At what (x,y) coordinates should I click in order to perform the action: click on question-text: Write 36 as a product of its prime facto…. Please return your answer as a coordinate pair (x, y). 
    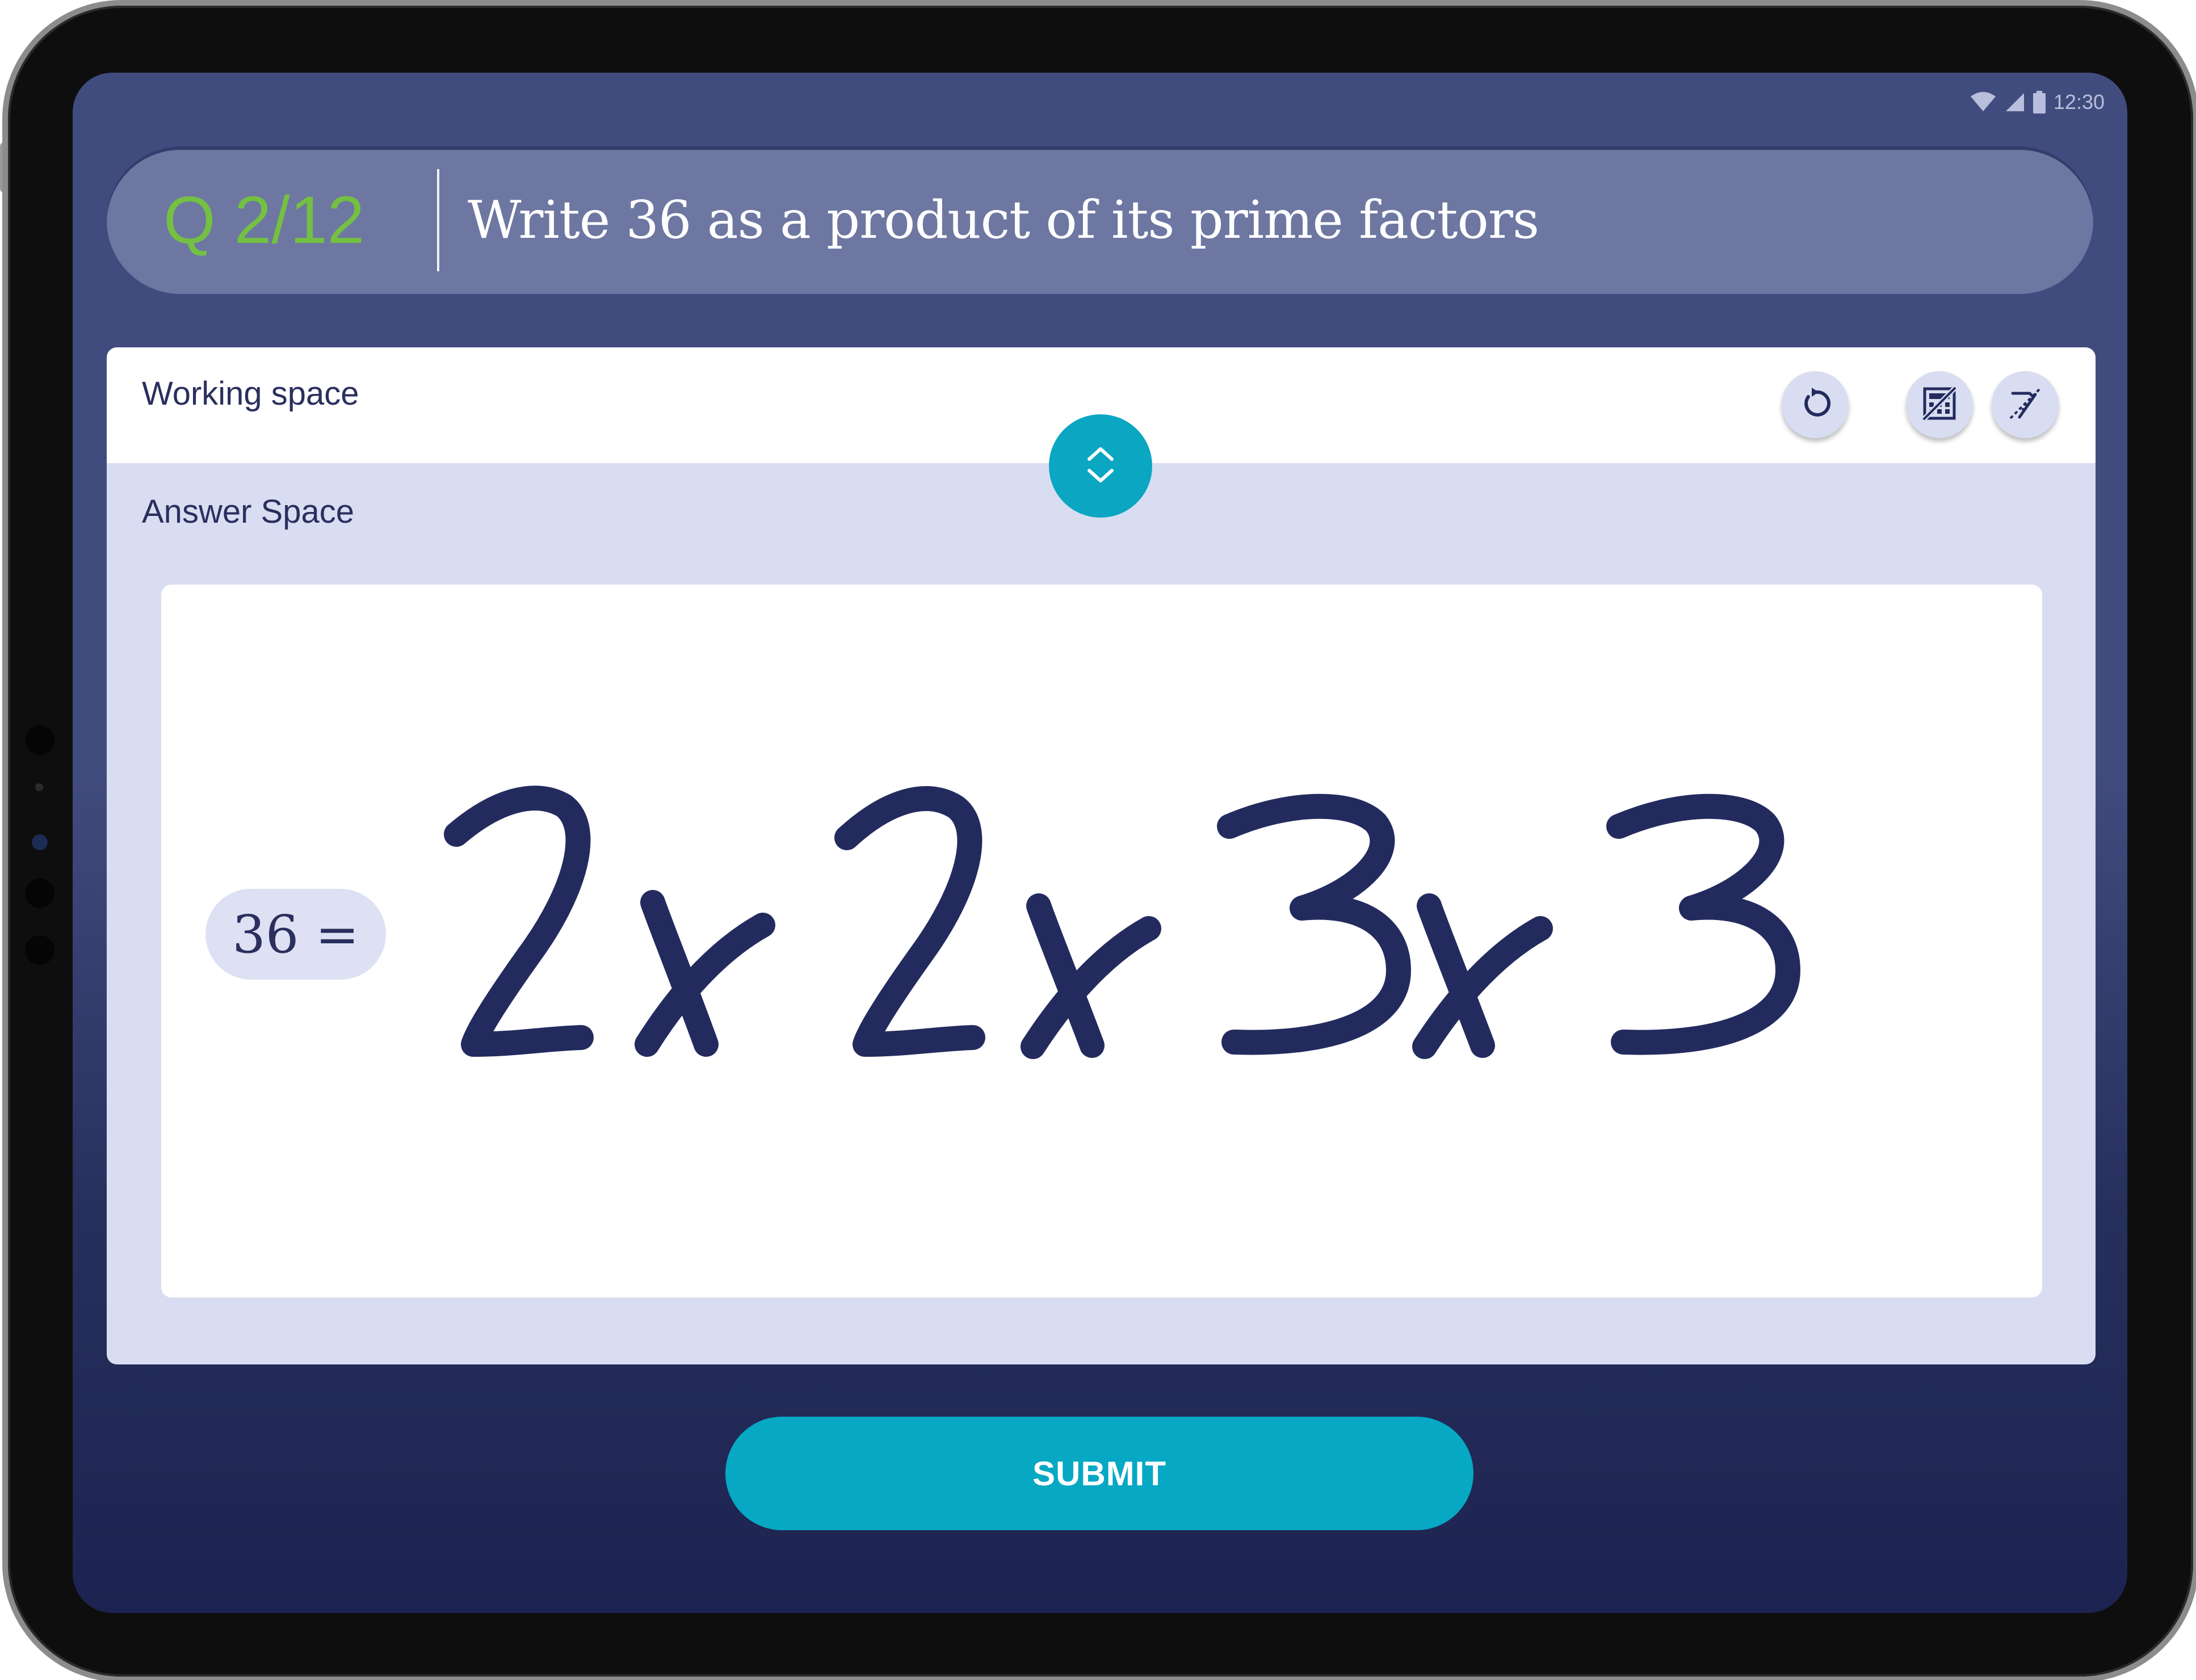
    Looking at the image, I should click on (1003, 220).